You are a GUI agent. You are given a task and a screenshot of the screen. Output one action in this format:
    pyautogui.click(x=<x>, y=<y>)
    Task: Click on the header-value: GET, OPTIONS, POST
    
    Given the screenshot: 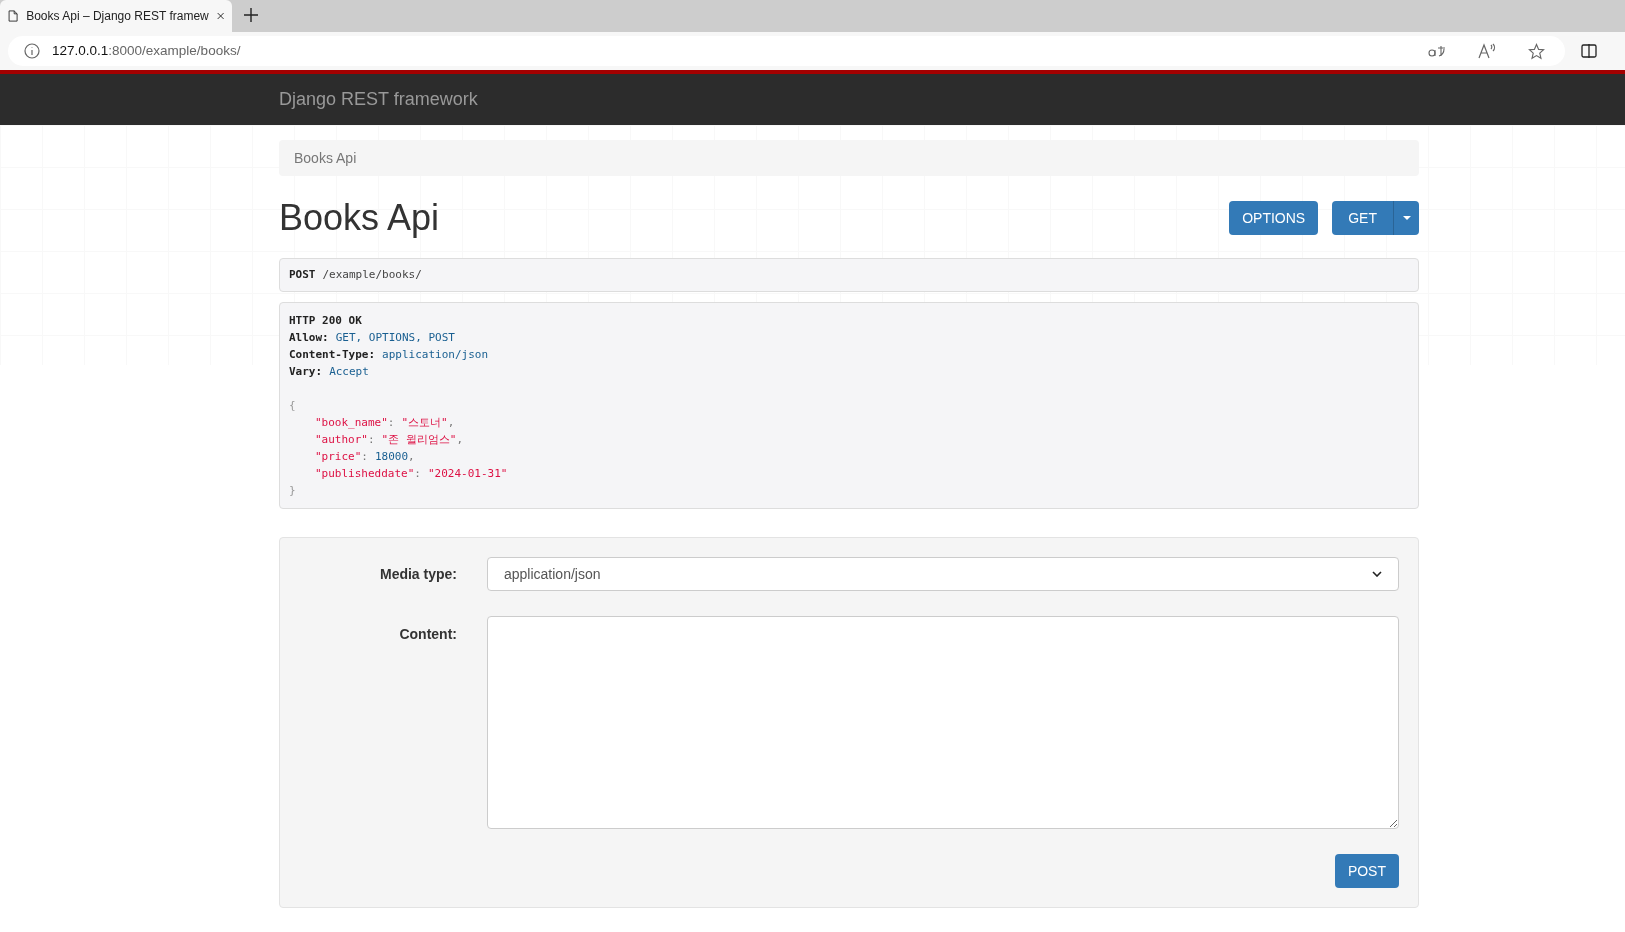 What is the action you would take?
    pyautogui.click(x=395, y=338)
    